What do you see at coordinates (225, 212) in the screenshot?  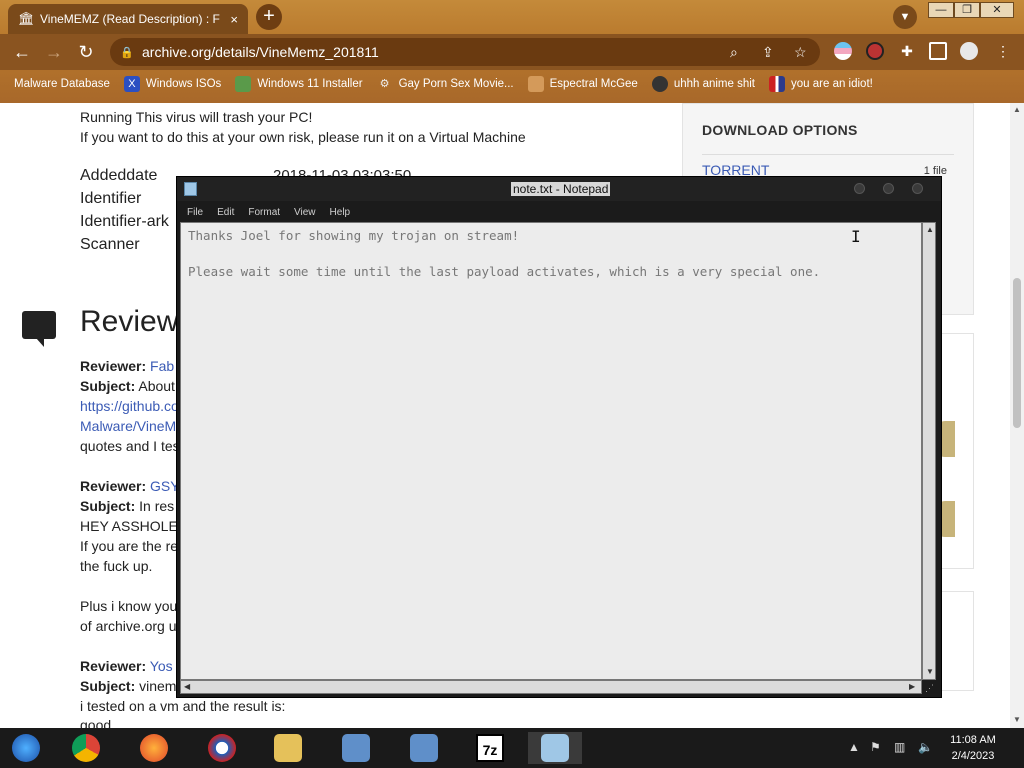 I see `menu-edit: Edit` at bounding box center [225, 212].